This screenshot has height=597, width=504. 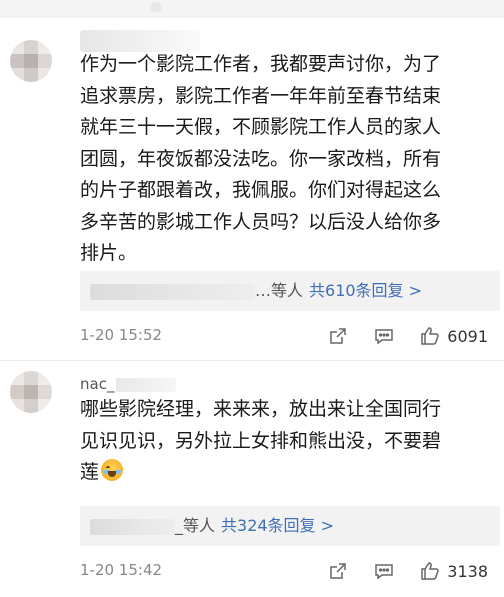 I want to click on reply-summary: _等人 共324条回复 >, so click(x=290, y=526).